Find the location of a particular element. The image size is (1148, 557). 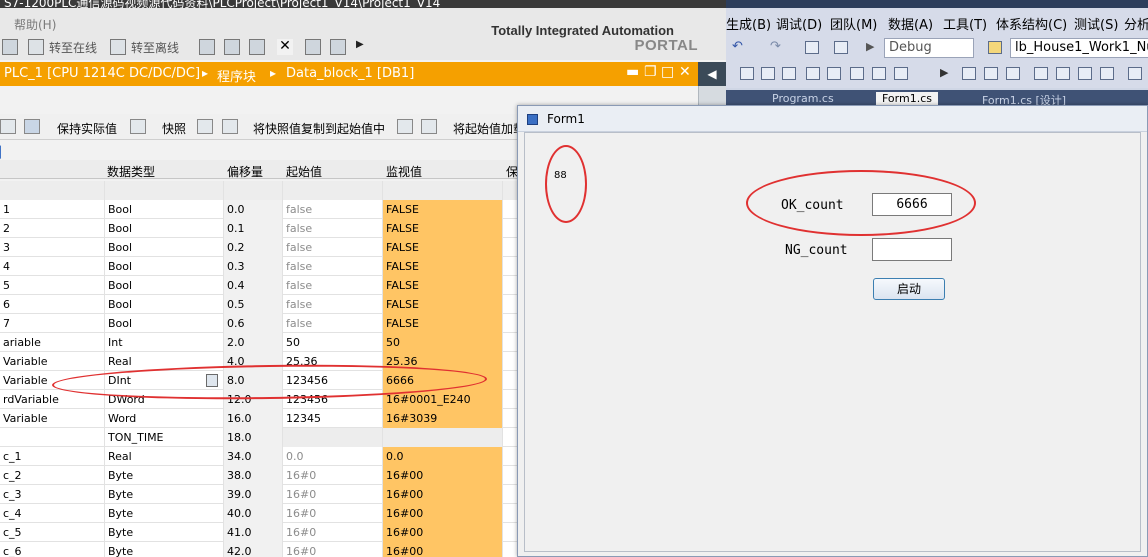

go-online-button: 转至在线 is located at coordinates (73, 48).